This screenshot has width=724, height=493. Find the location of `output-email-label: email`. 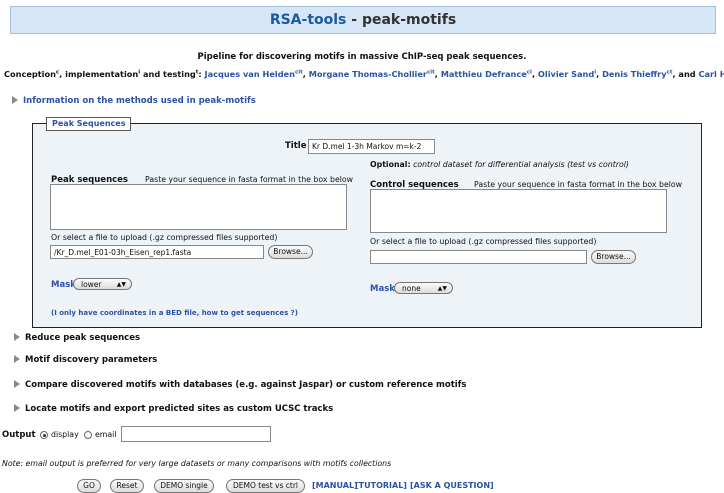

output-email-label: email is located at coordinates (106, 434).